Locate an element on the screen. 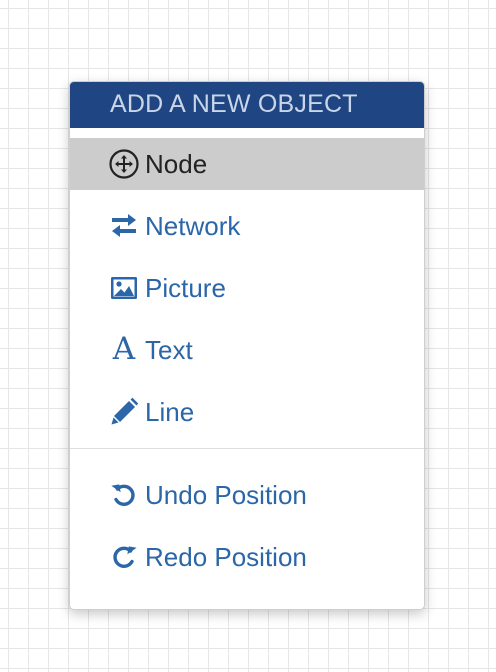  font-serif-a-icon: A is located at coordinates (124, 349).